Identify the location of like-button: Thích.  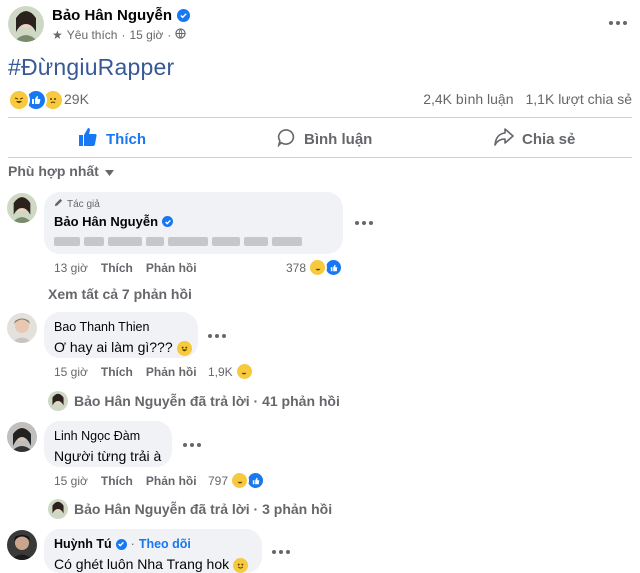
(112, 139).